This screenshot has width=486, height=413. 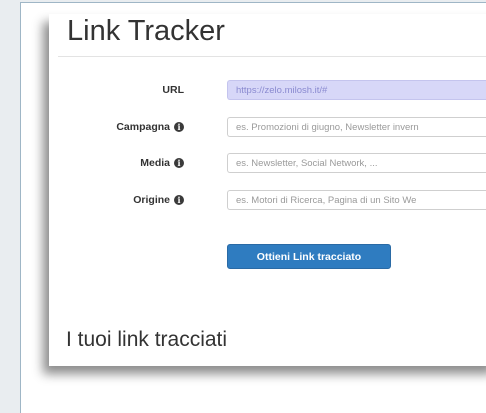 What do you see at coordinates (155, 163) in the screenshot?
I see `media-label-text: Media` at bounding box center [155, 163].